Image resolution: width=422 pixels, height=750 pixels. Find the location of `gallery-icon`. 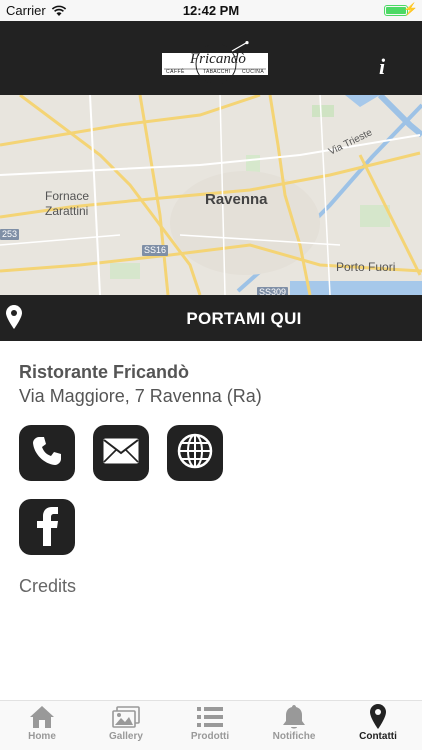

gallery-icon is located at coordinates (126, 717).